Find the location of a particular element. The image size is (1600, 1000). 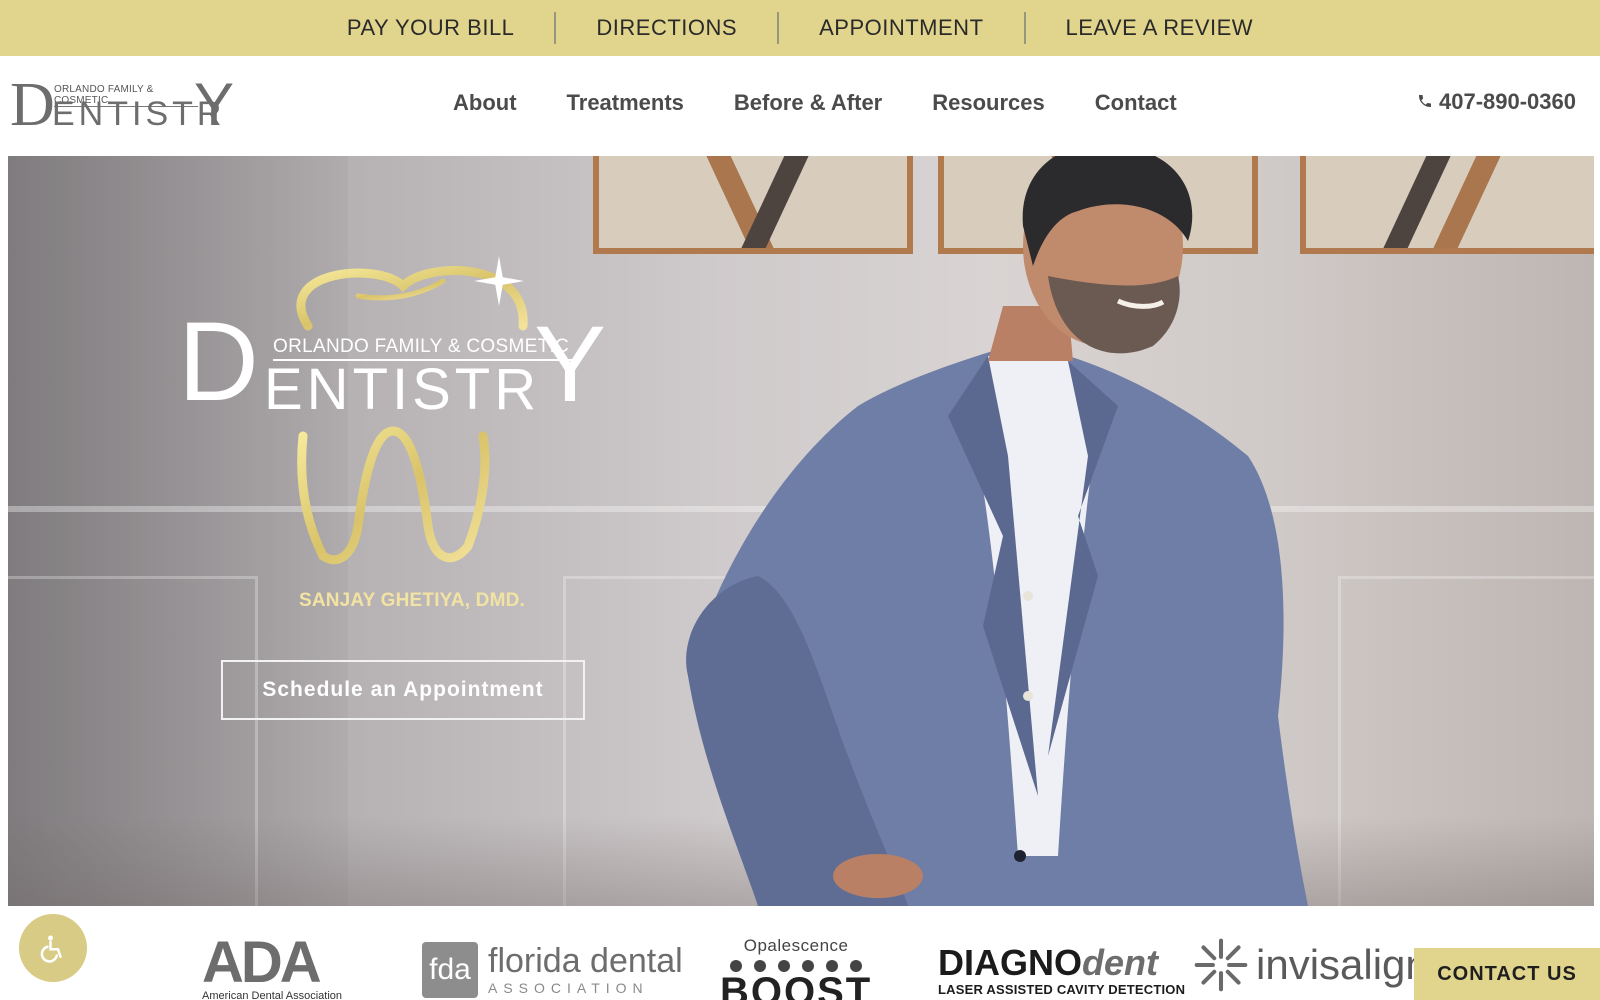

phone-icon is located at coordinates (1425, 102).